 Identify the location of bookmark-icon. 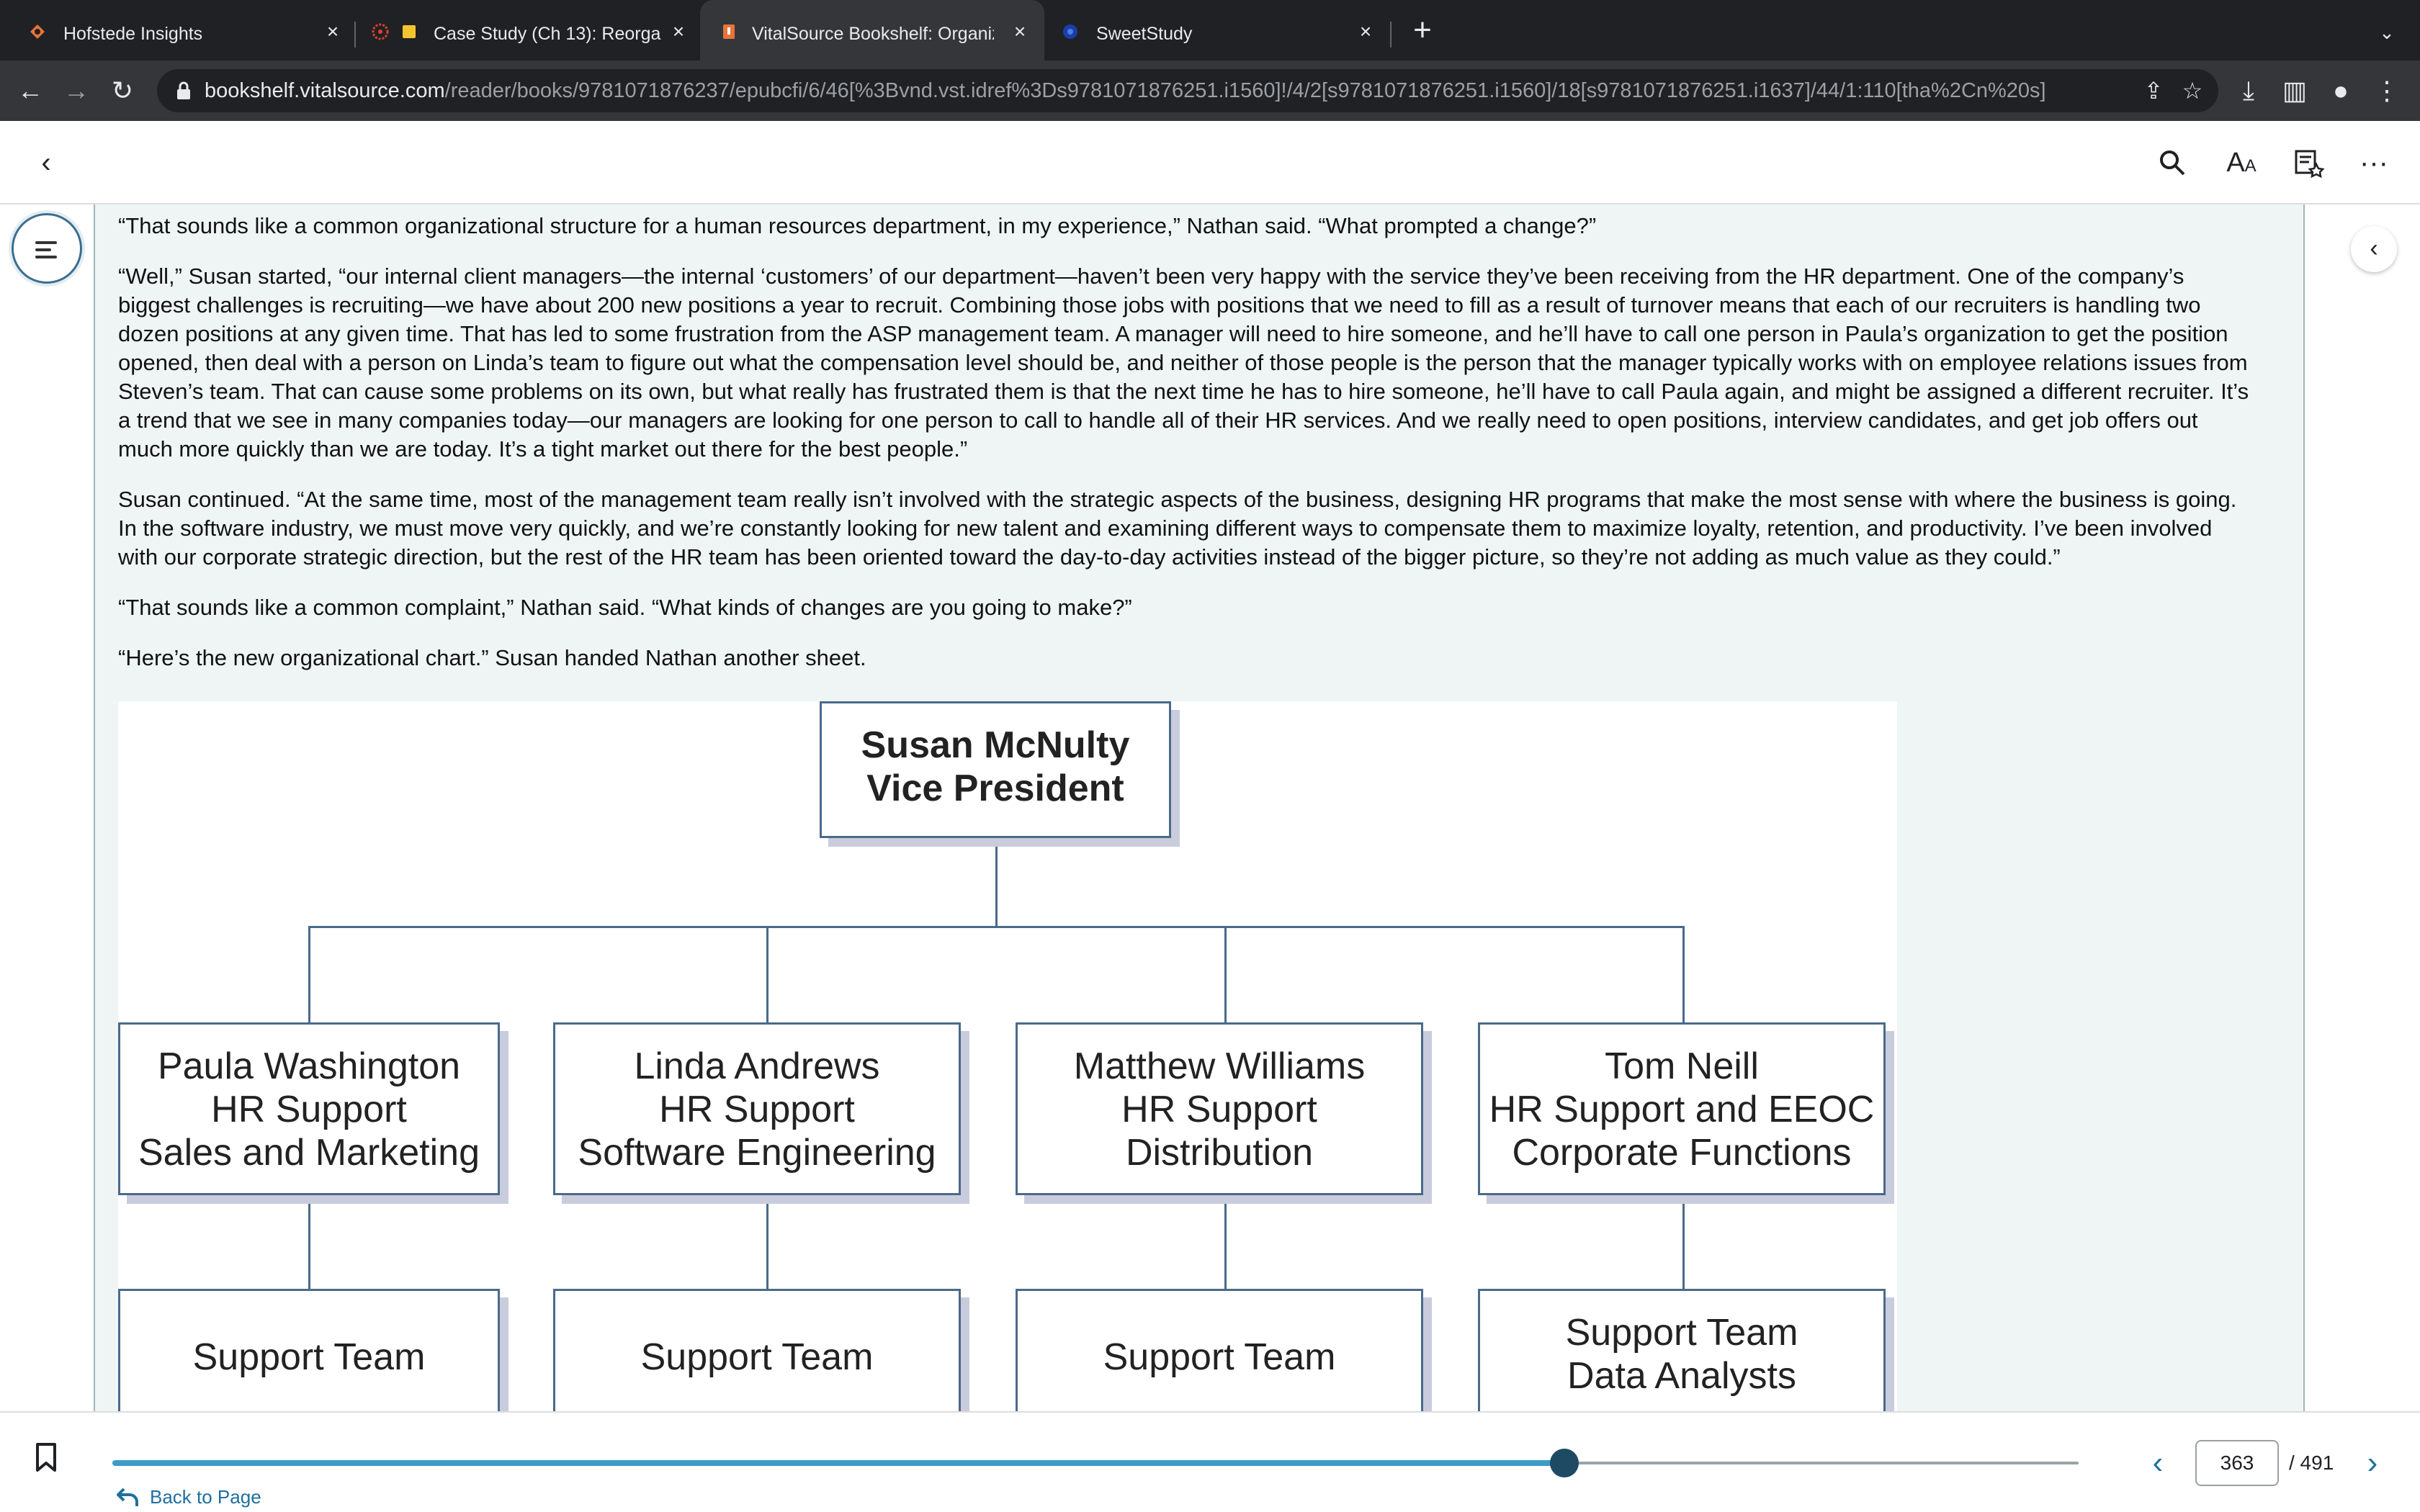
(46, 1457).